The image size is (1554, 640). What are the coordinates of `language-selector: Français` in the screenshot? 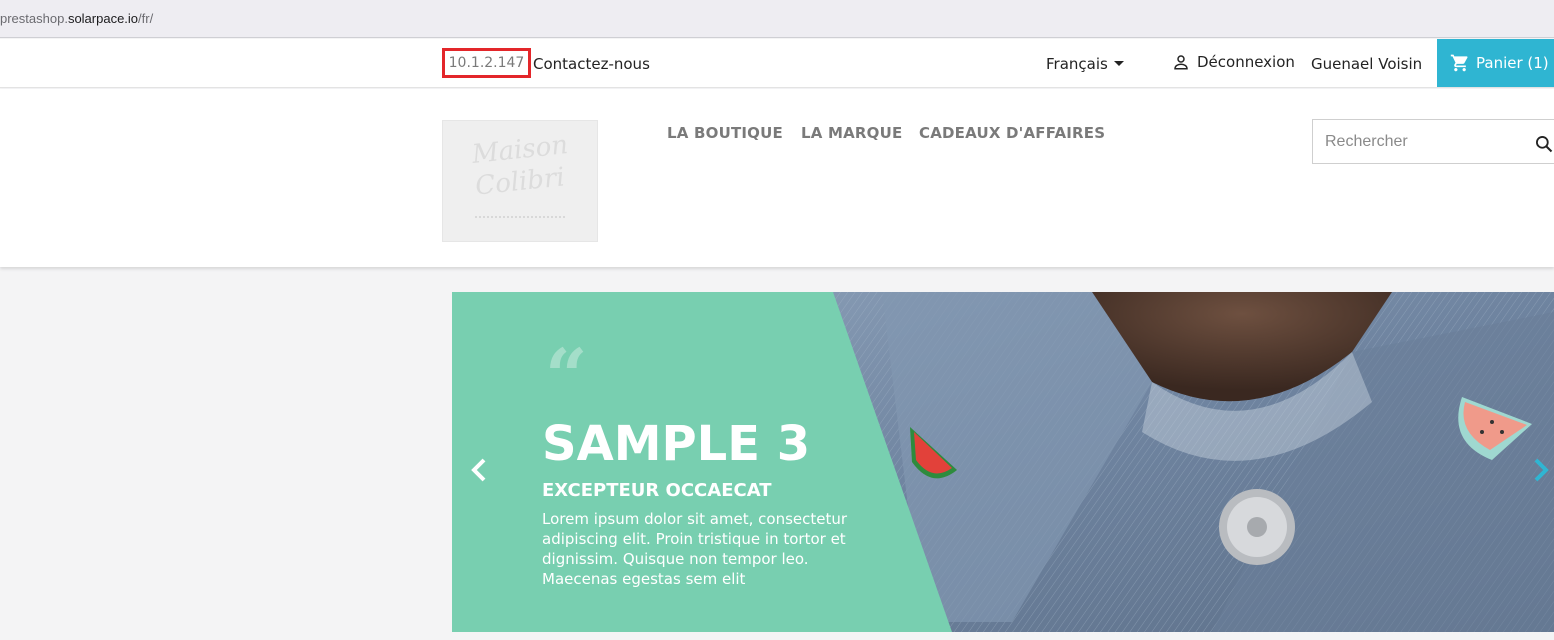 It's located at (1085, 64).